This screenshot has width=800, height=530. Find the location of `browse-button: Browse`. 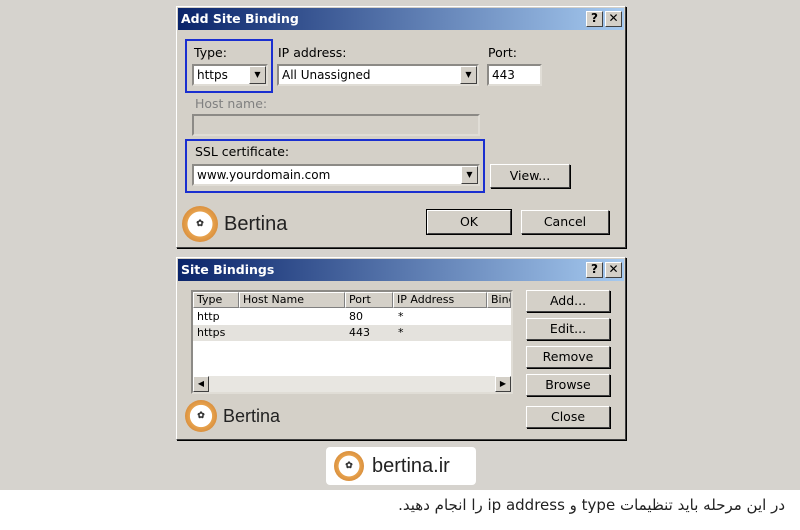

browse-button: Browse is located at coordinates (568, 385).